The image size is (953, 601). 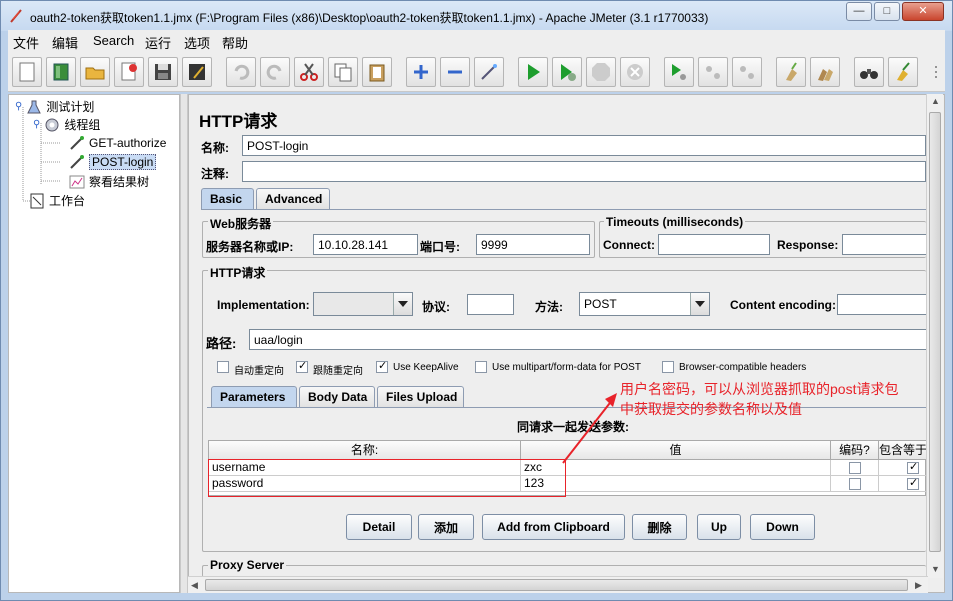 I want to click on clear-all-button, so click(x=825, y=72).